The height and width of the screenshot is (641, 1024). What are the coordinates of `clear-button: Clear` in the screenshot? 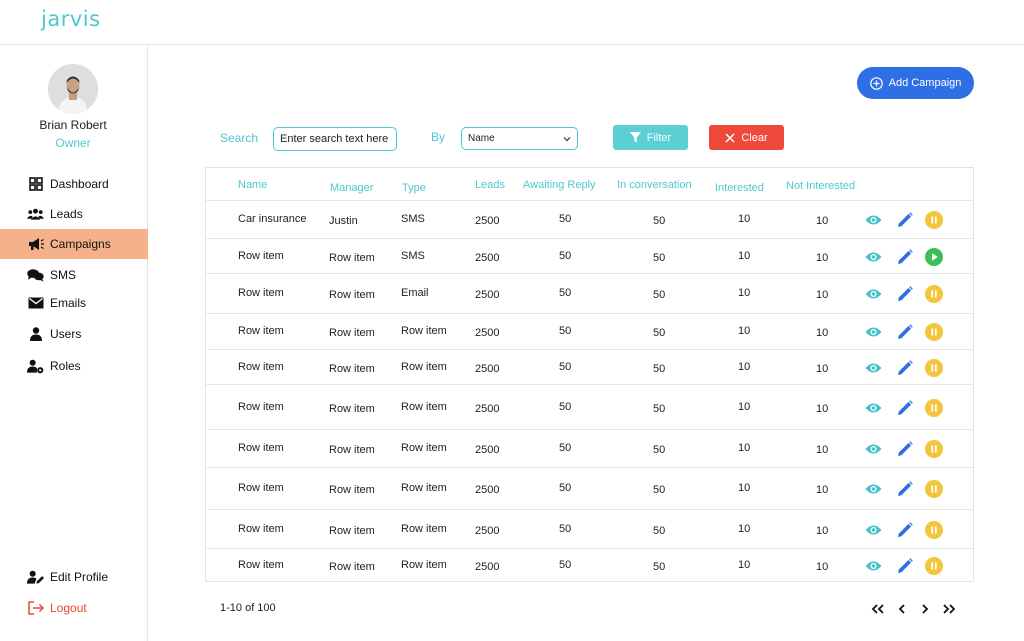 It's located at (746, 137).